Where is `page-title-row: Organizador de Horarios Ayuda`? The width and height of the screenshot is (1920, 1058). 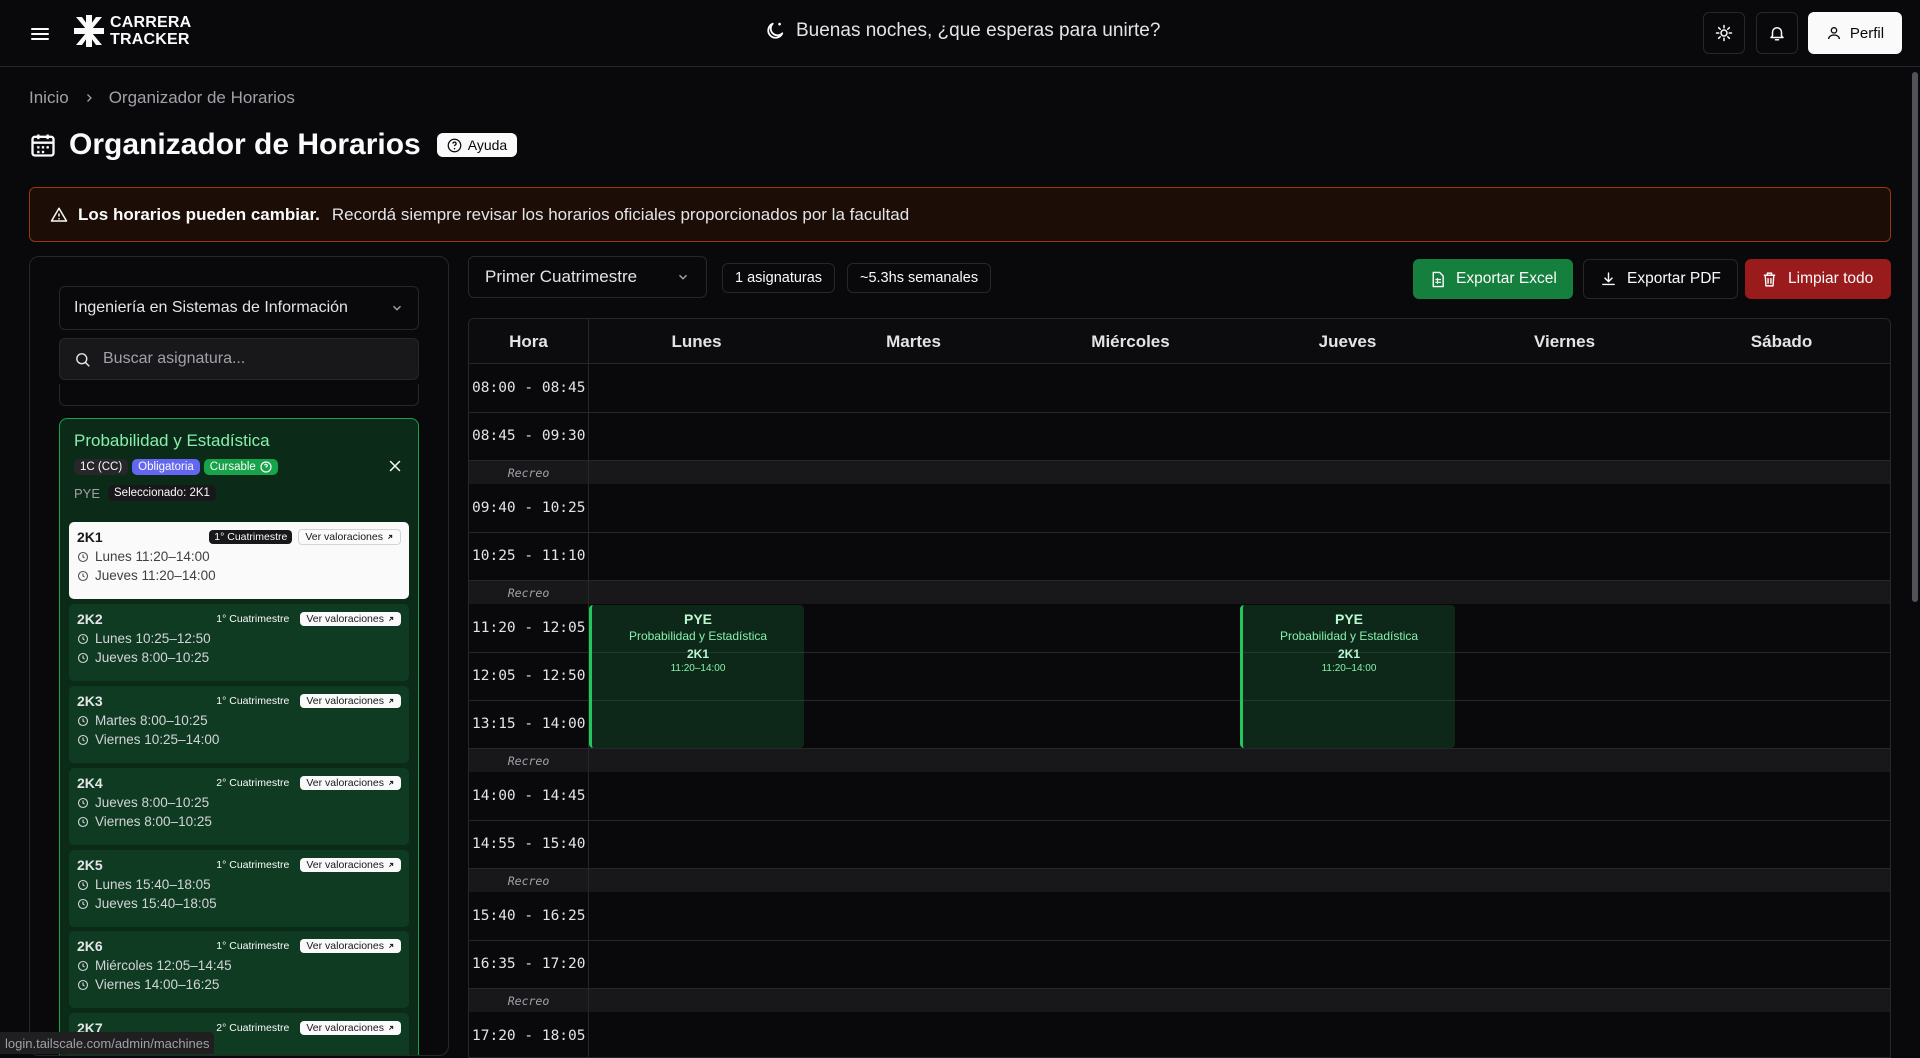 page-title-row: Organizador de Horarios Ayuda is located at coordinates (273, 145).